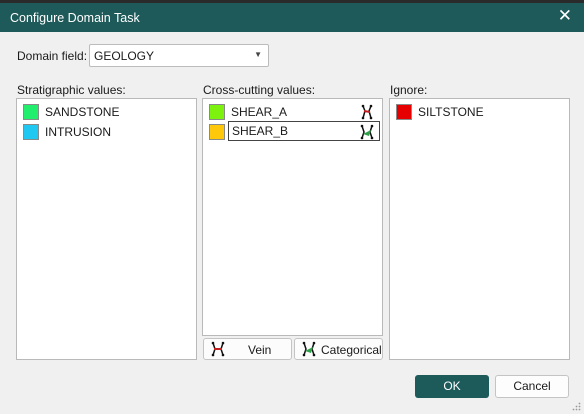 The height and width of the screenshot is (414, 584). What do you see at coordinates (565, 16) in the screenshot?
I see `close-icon: ✕` at bounding box center [565, 16].